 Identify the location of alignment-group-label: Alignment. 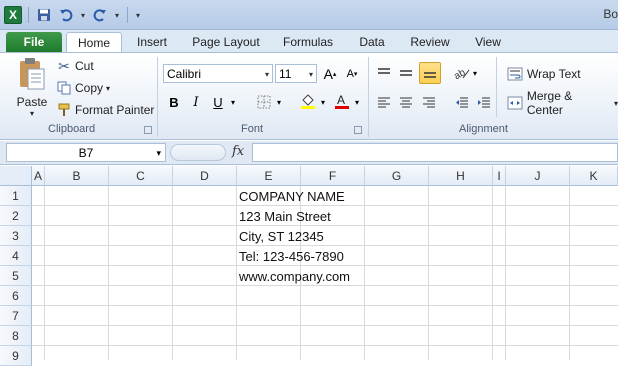
(483, 129).